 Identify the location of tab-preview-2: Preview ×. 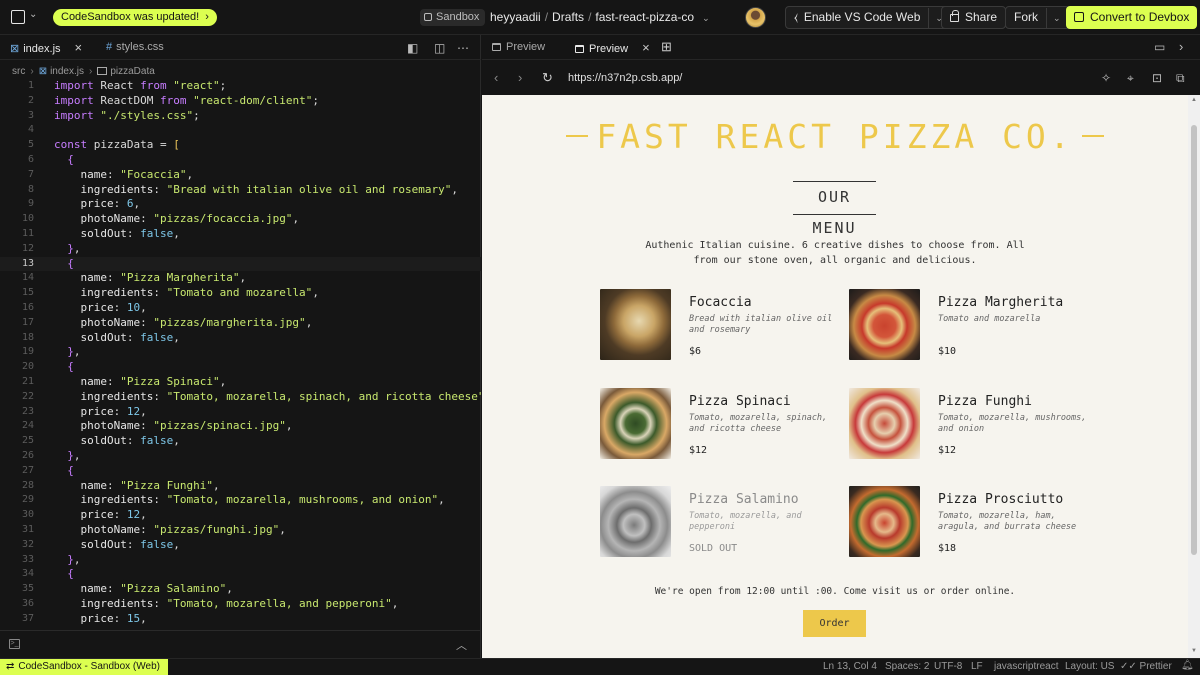
(612, 47).